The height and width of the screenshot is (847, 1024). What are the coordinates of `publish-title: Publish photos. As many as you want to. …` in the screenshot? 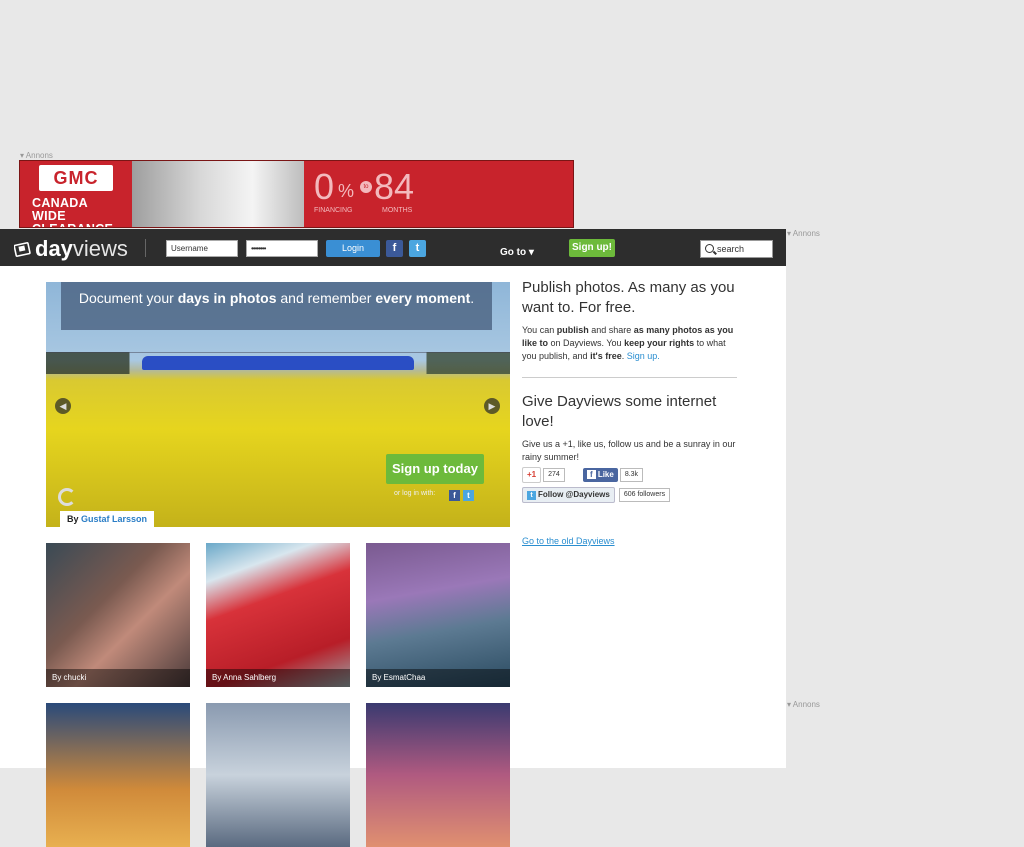 It's located at (628, 297).